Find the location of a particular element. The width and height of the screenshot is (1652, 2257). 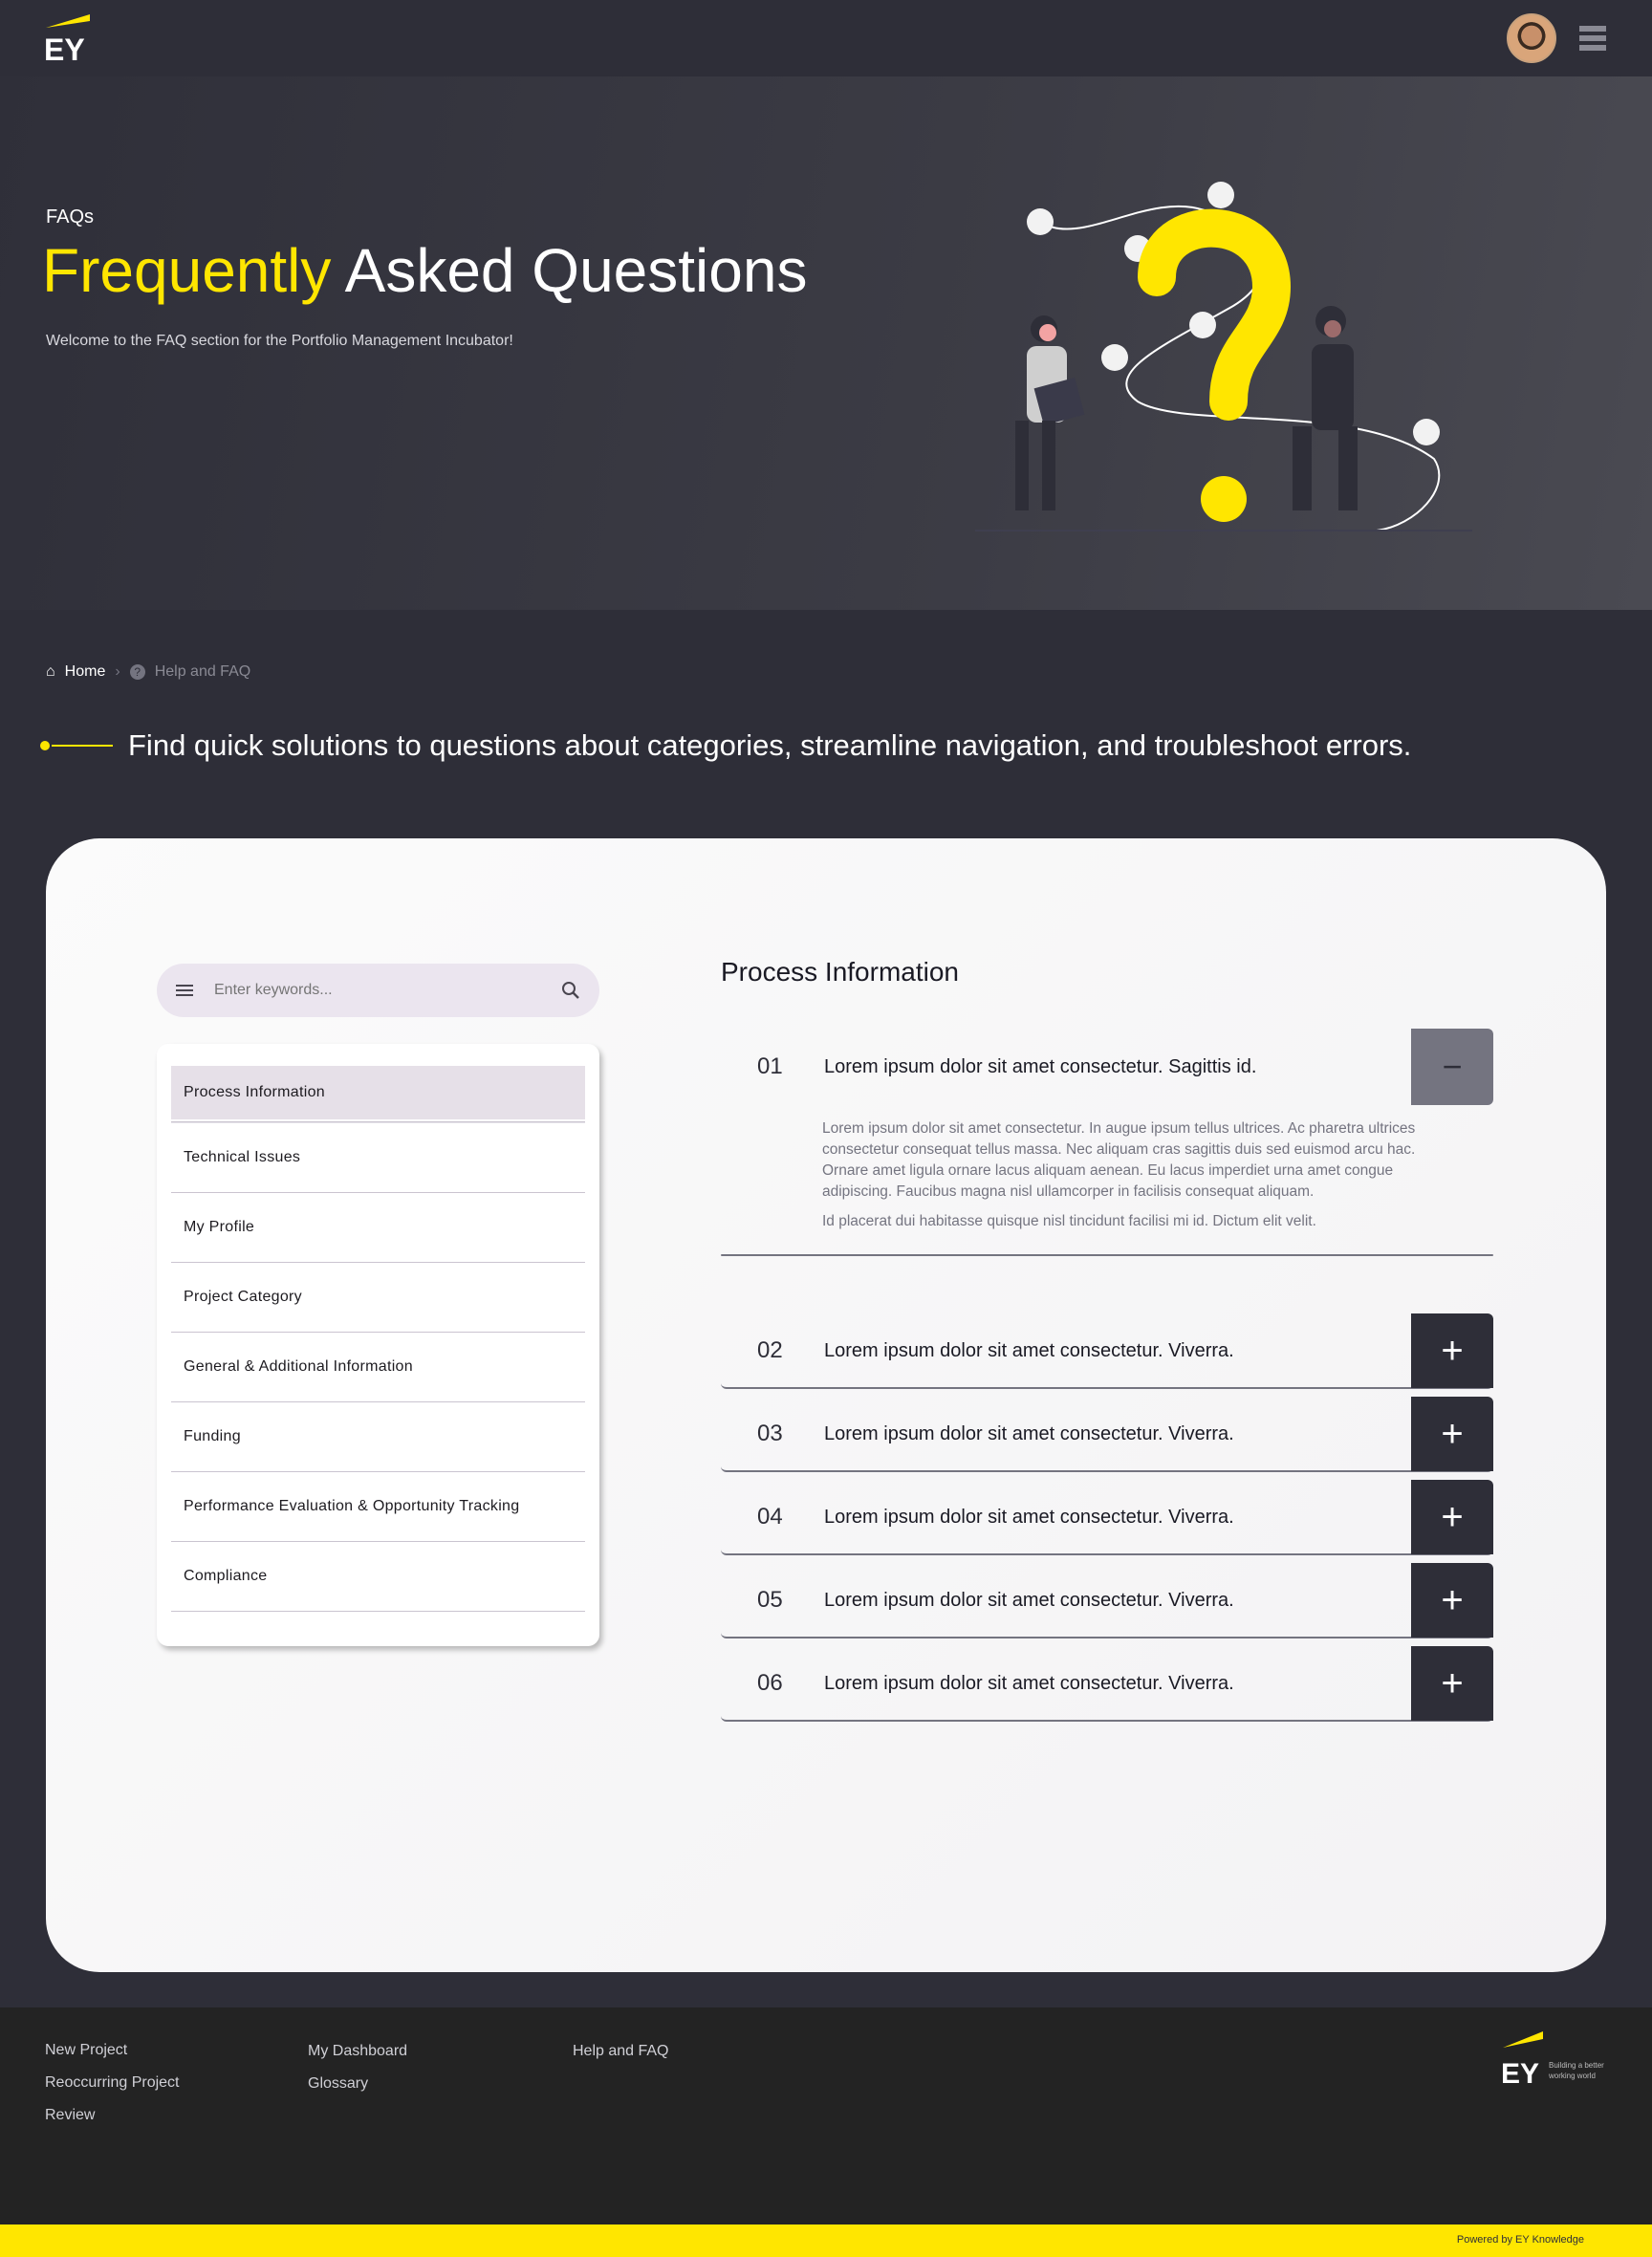

tagline-line is located at coordinates (82, 746).